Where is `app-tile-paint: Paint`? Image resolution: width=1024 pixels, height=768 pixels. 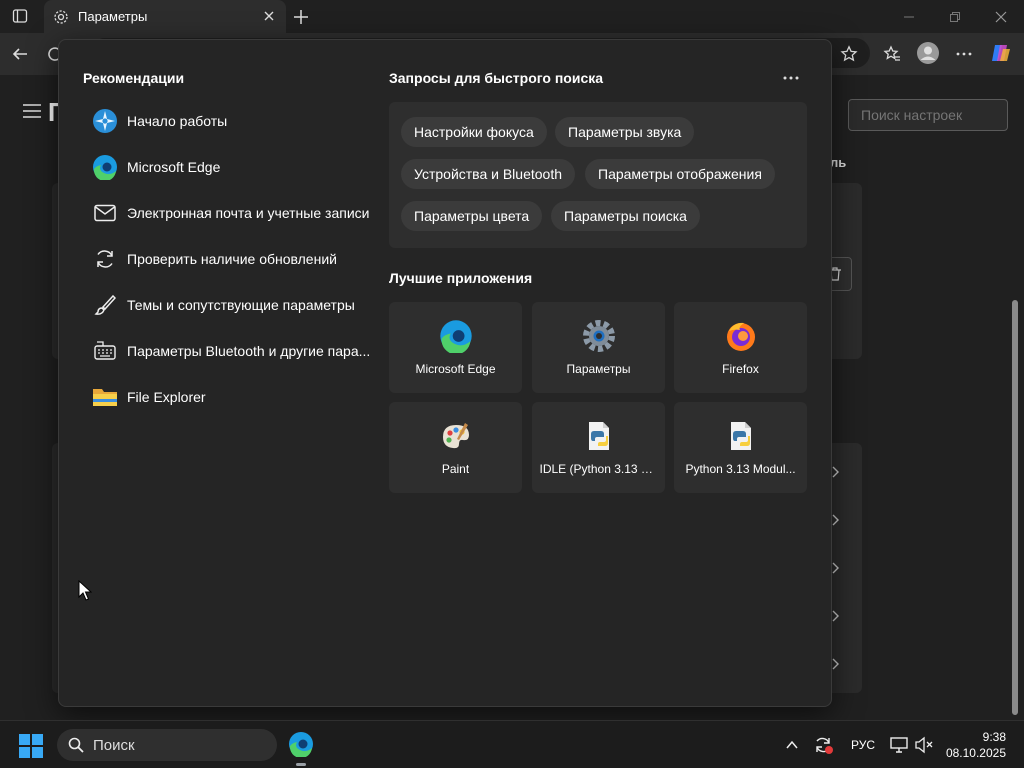
app-tile-paint: Paint is located at coordinates (455, 447).